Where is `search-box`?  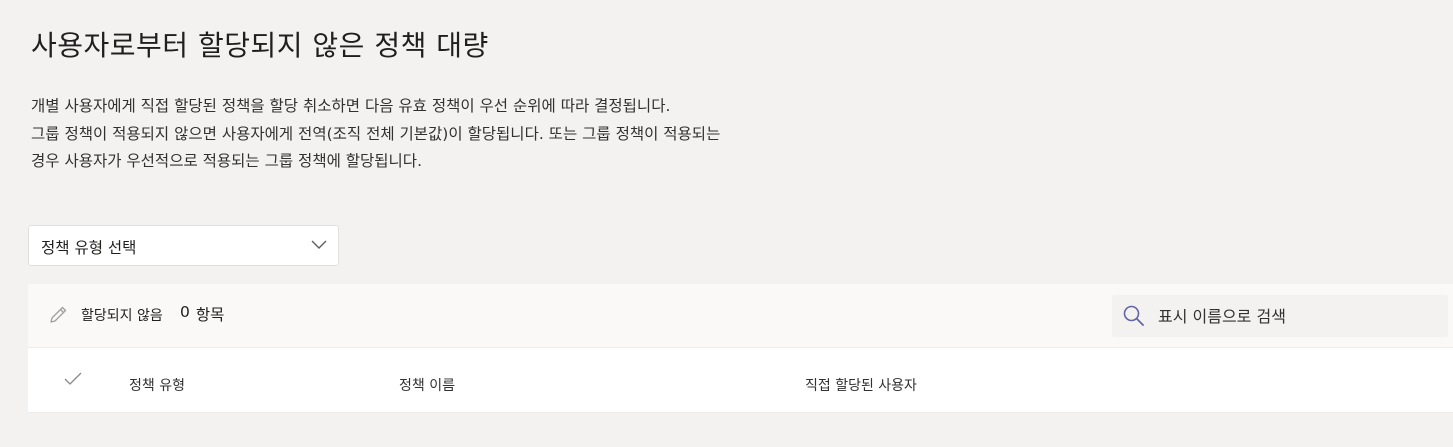 search-box is located at coordinates (1280, 316).